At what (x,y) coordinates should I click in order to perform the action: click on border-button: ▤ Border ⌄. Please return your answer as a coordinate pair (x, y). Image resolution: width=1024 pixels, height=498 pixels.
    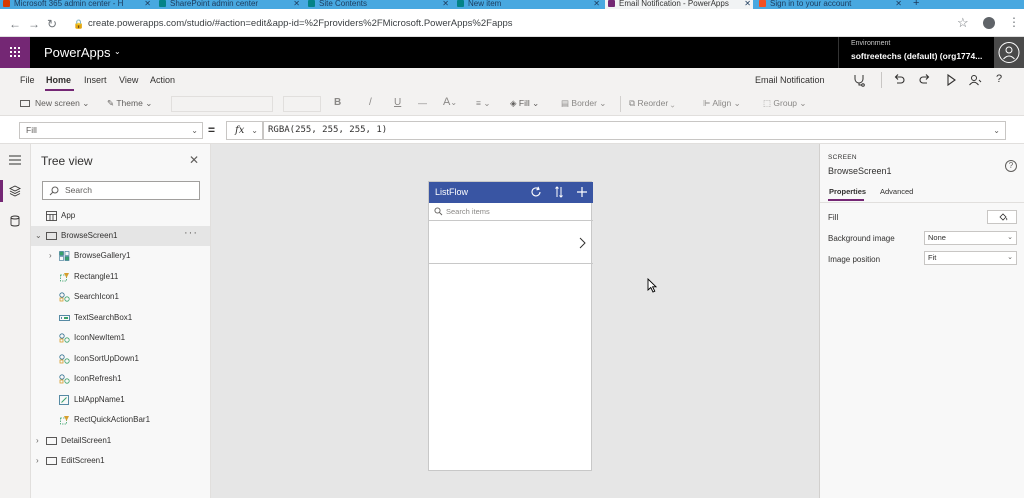
    Looking at the image, I should click on (583, 103).